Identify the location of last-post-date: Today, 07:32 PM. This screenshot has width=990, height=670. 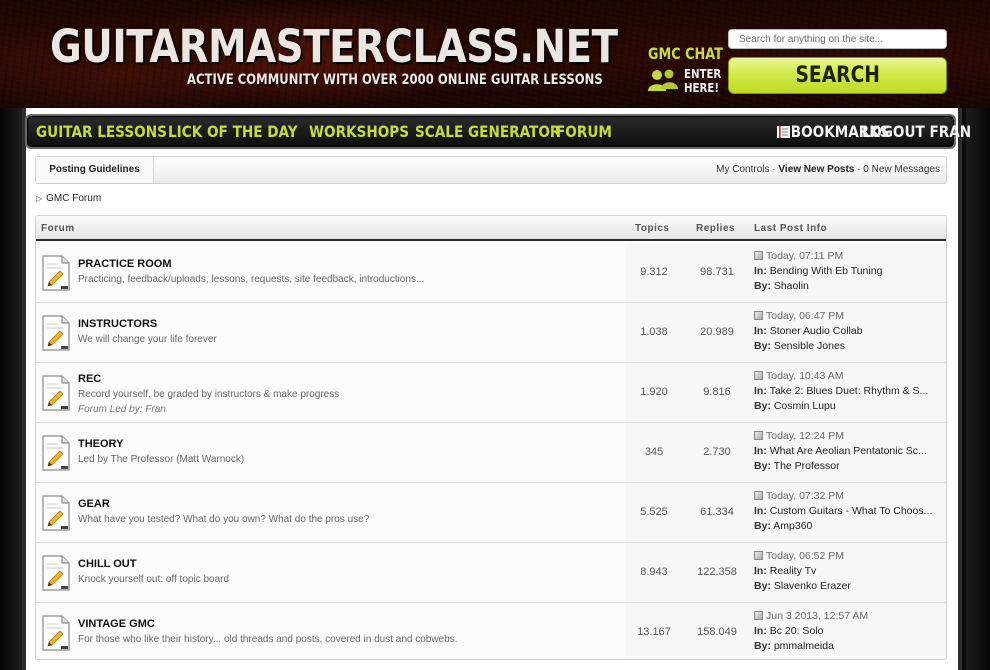
(805, 496).